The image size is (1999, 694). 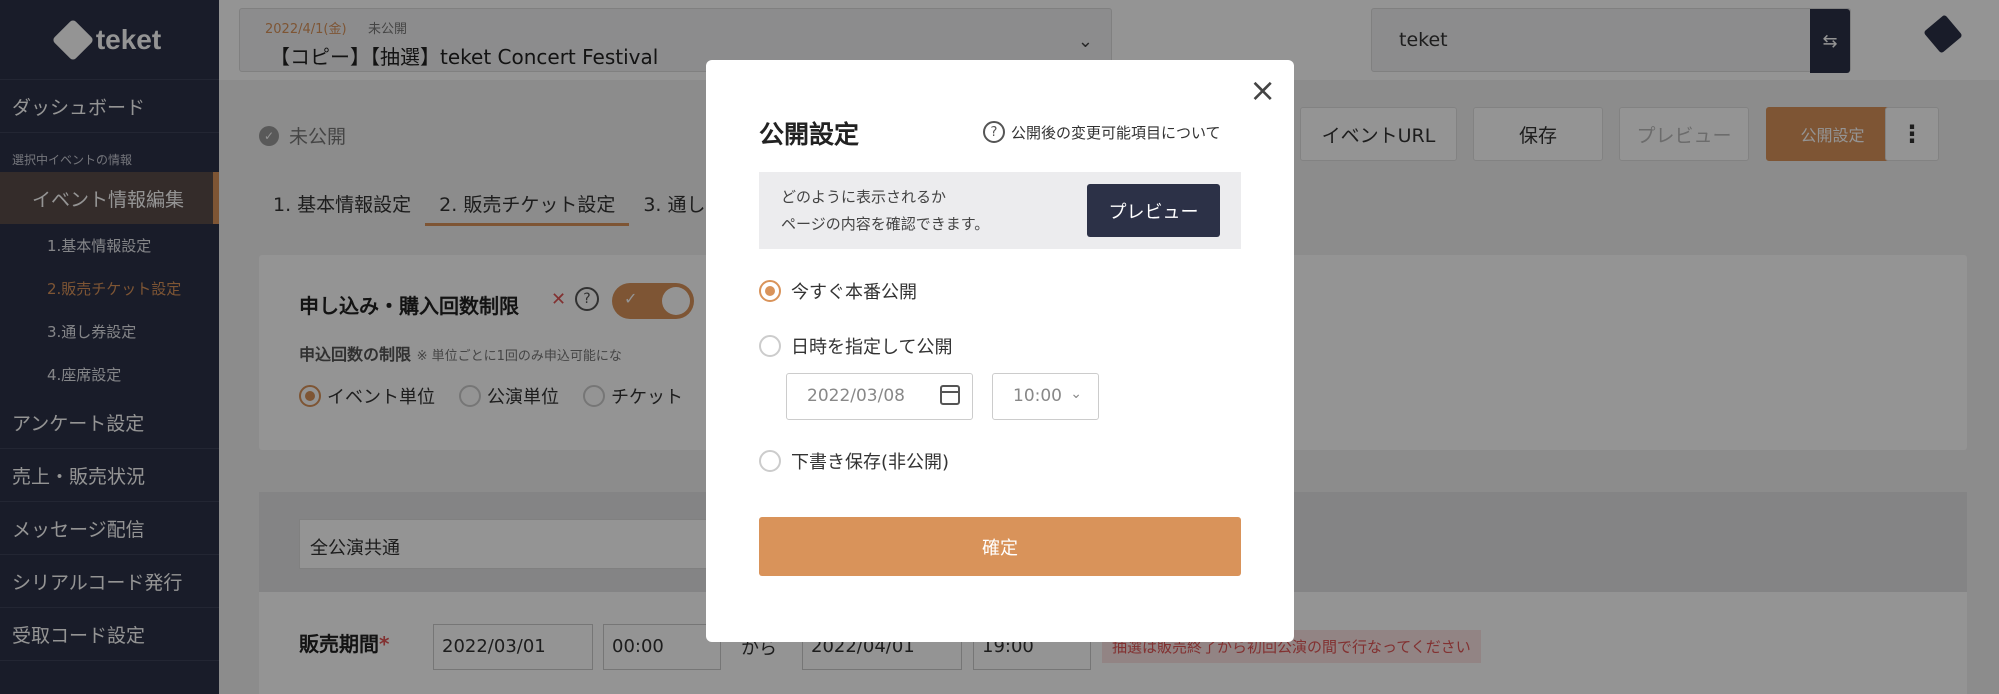 I want to click on radio-save-draft: 下書き保存(非公開), so click(x=854, y=461).